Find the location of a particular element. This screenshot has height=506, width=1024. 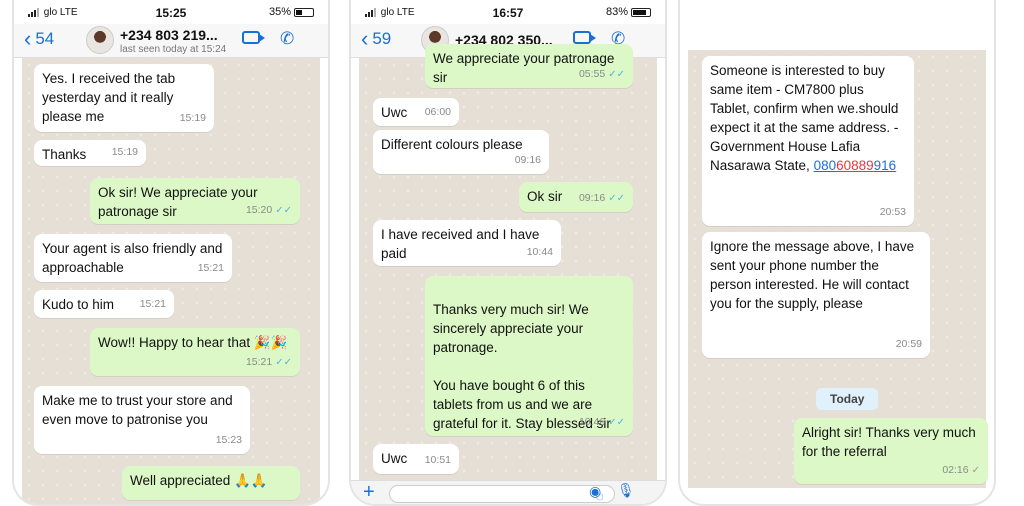

message-text: Wow!! Happy to hear that 🎉🎉 is located at coordinates (193, 342).